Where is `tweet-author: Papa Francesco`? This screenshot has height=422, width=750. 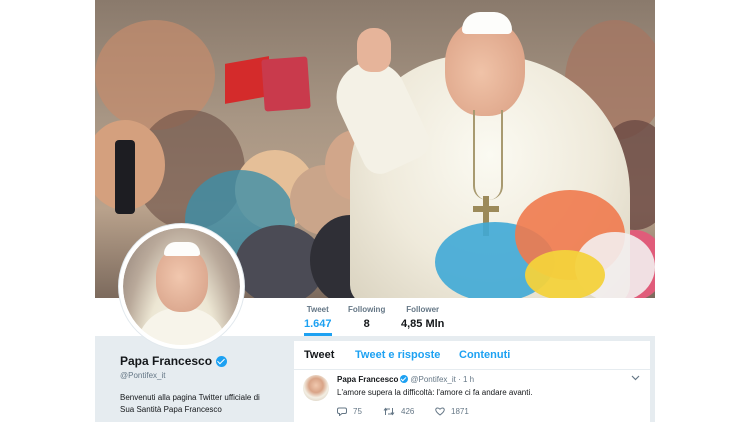 tweet-author: Papa Francesco is located at coordinates (367, 379).